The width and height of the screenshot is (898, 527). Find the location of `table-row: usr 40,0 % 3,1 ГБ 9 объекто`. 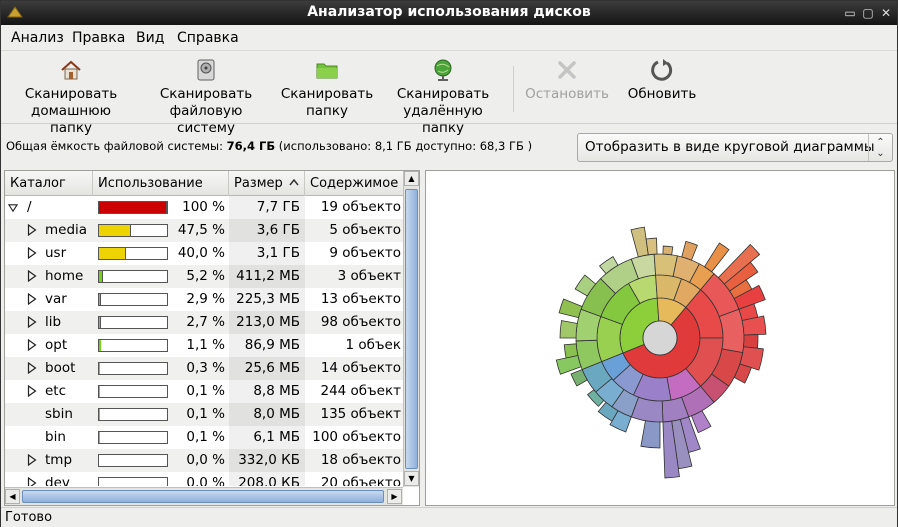

table-row: usr 40,0 % 3,1 ГБ 9 объекто is located at coordinates (204, 253).